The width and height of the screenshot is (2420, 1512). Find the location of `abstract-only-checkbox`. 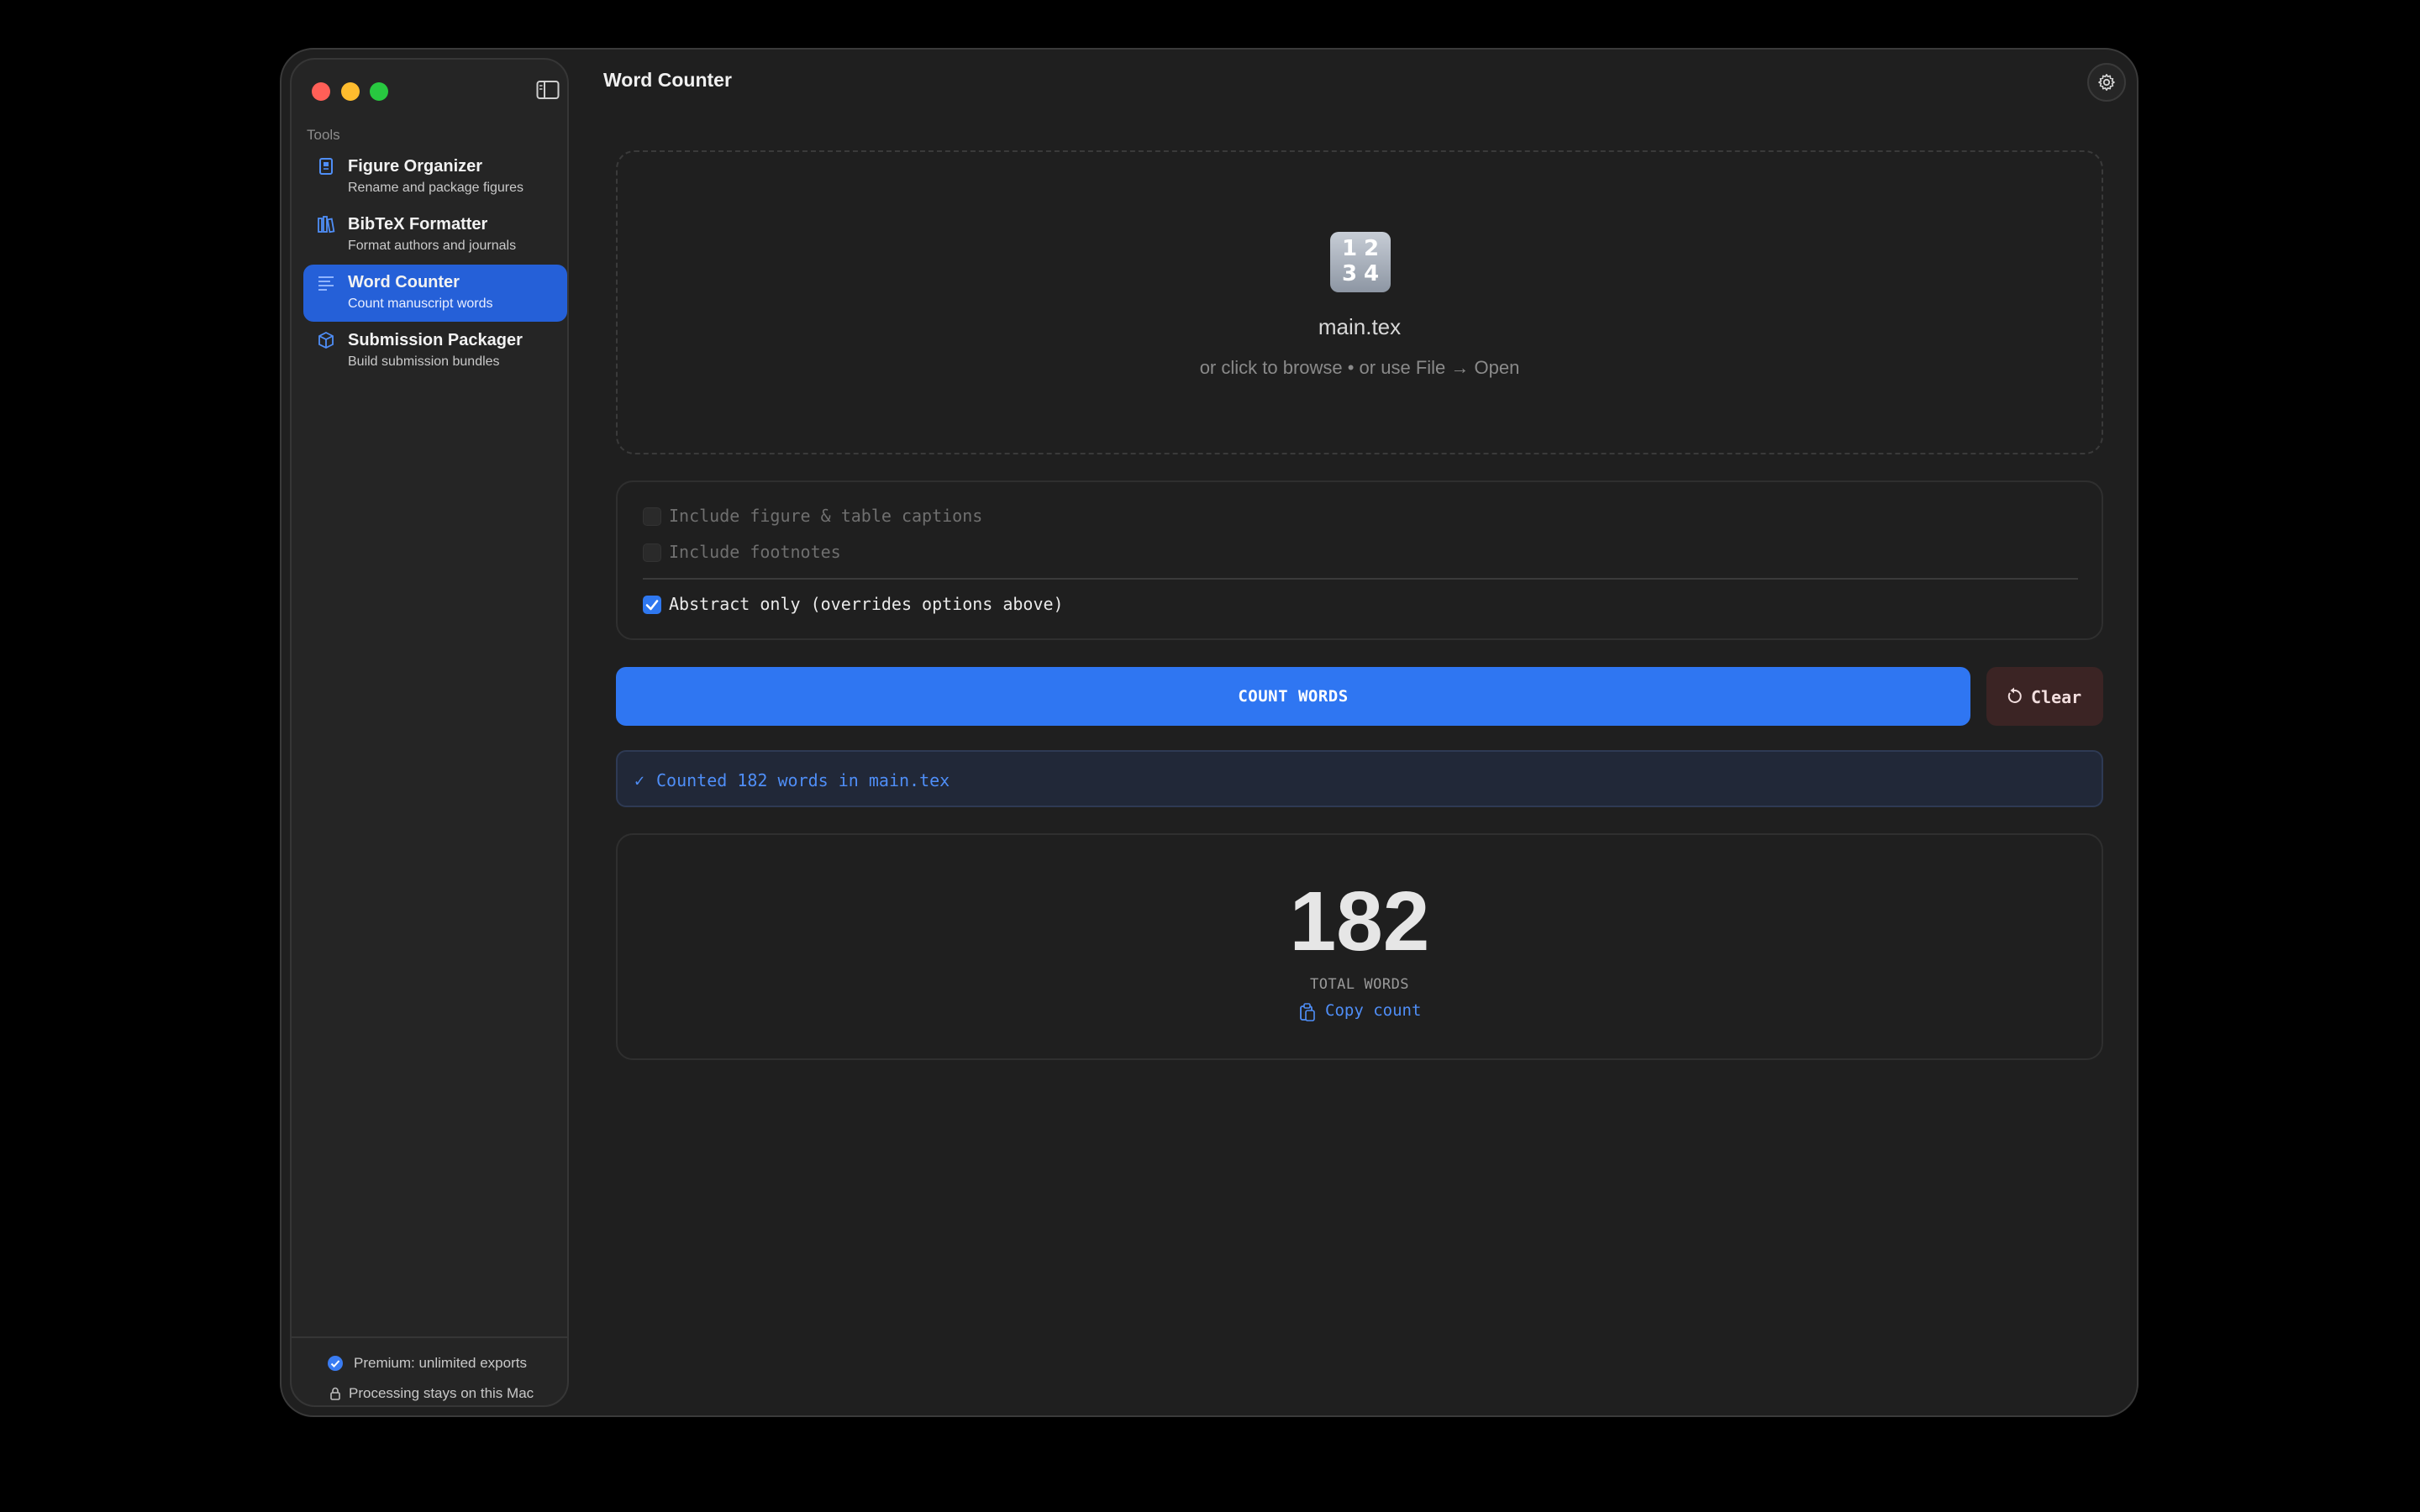

abstract-only-checkbox is located at coordinates (652, 605).